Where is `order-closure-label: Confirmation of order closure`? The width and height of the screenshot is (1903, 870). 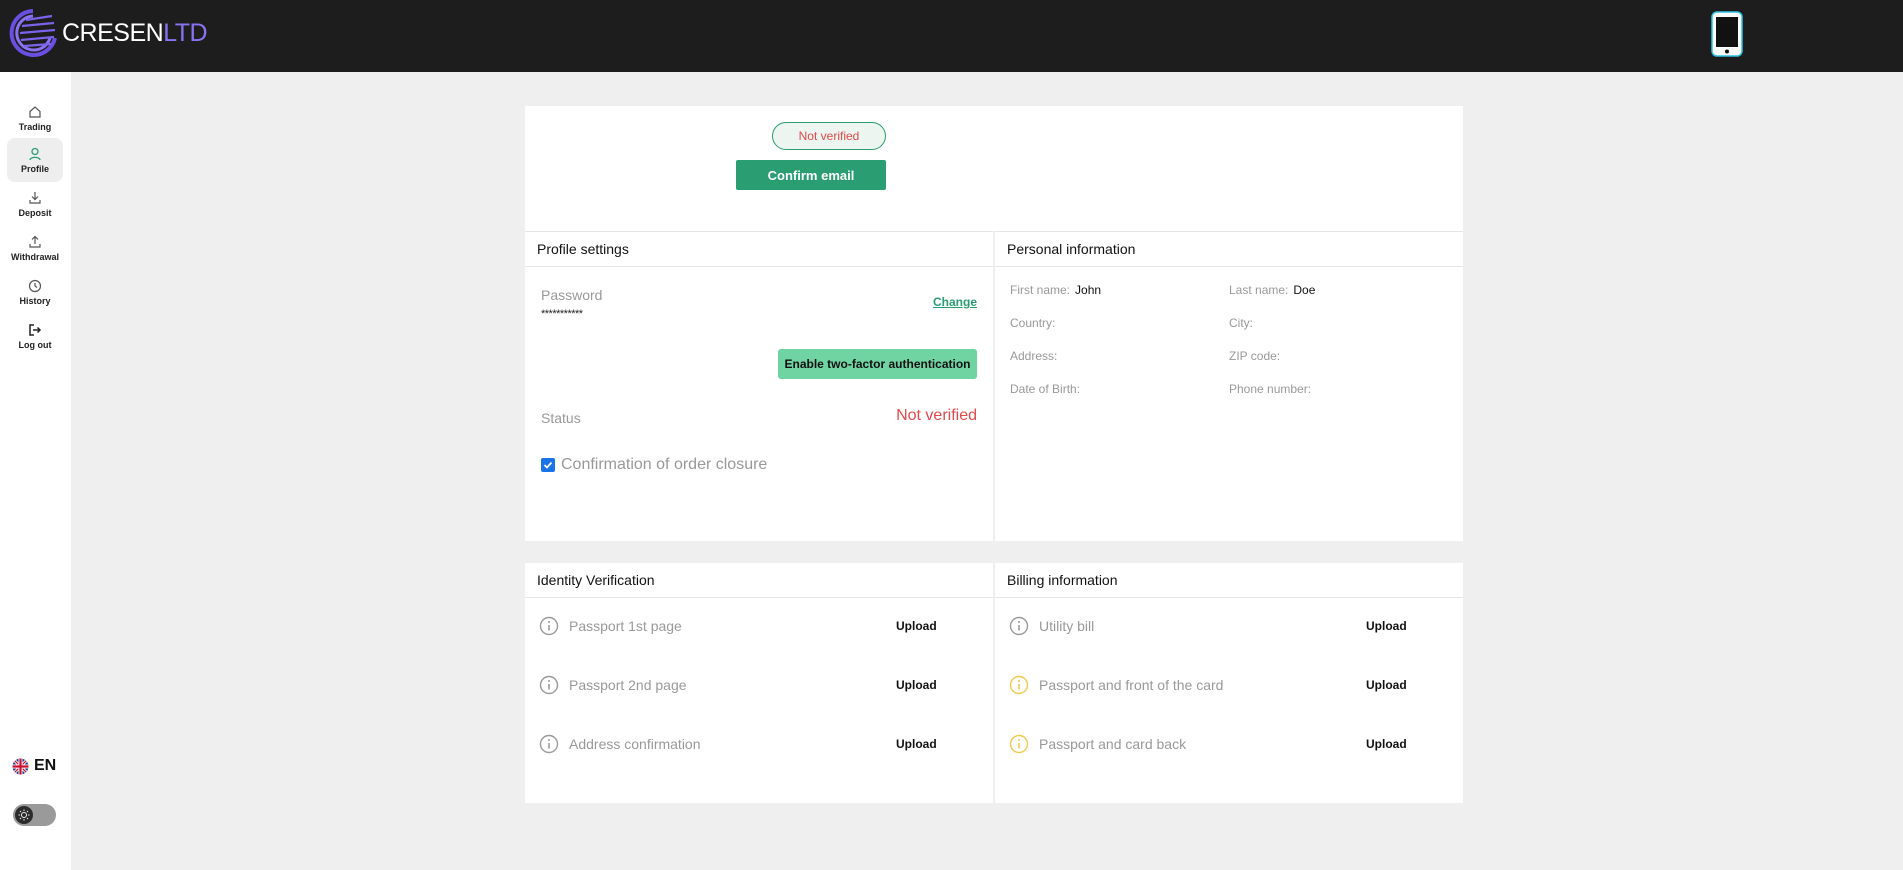 order-closure-label: Confirmation of order closure is located at coordinates (664, 464).